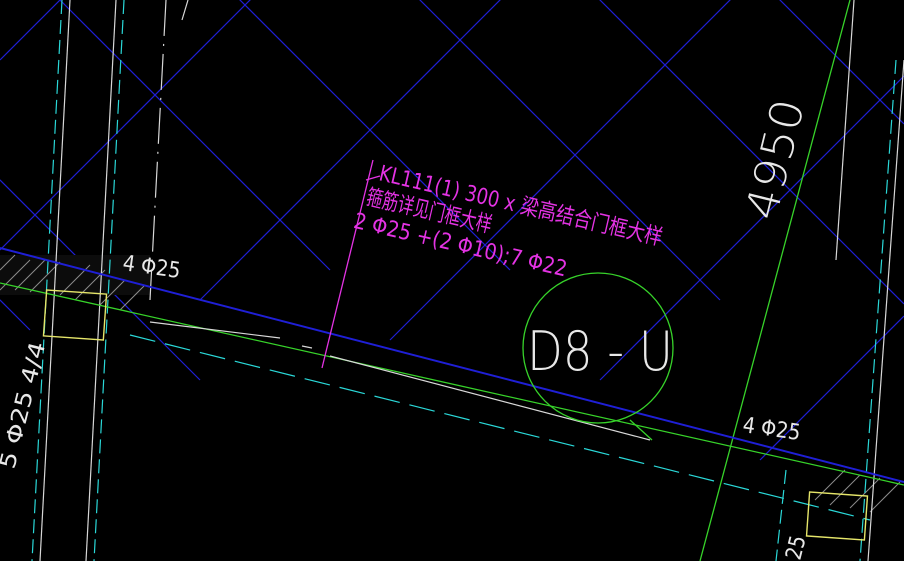  Describe the element at coordinates (25, 405) in the screenshot. I see `column-label: 5 Φ25 4/4` at that location.